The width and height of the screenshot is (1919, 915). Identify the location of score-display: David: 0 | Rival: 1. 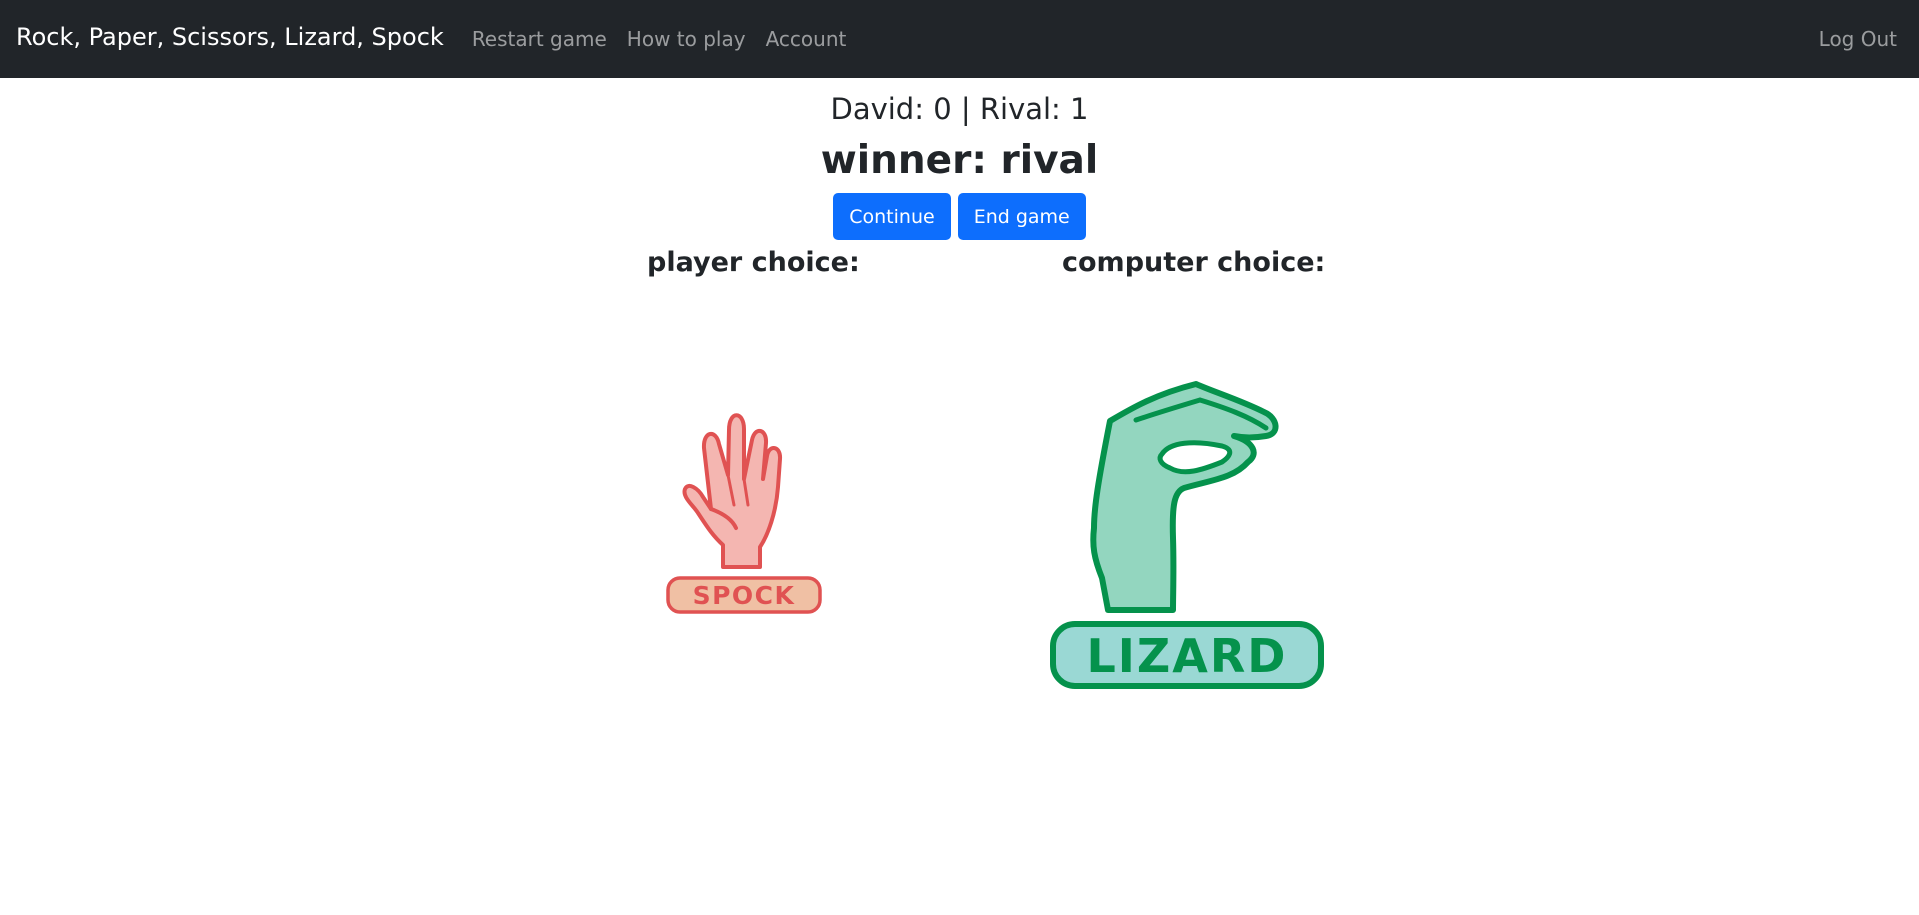
(959, 109).